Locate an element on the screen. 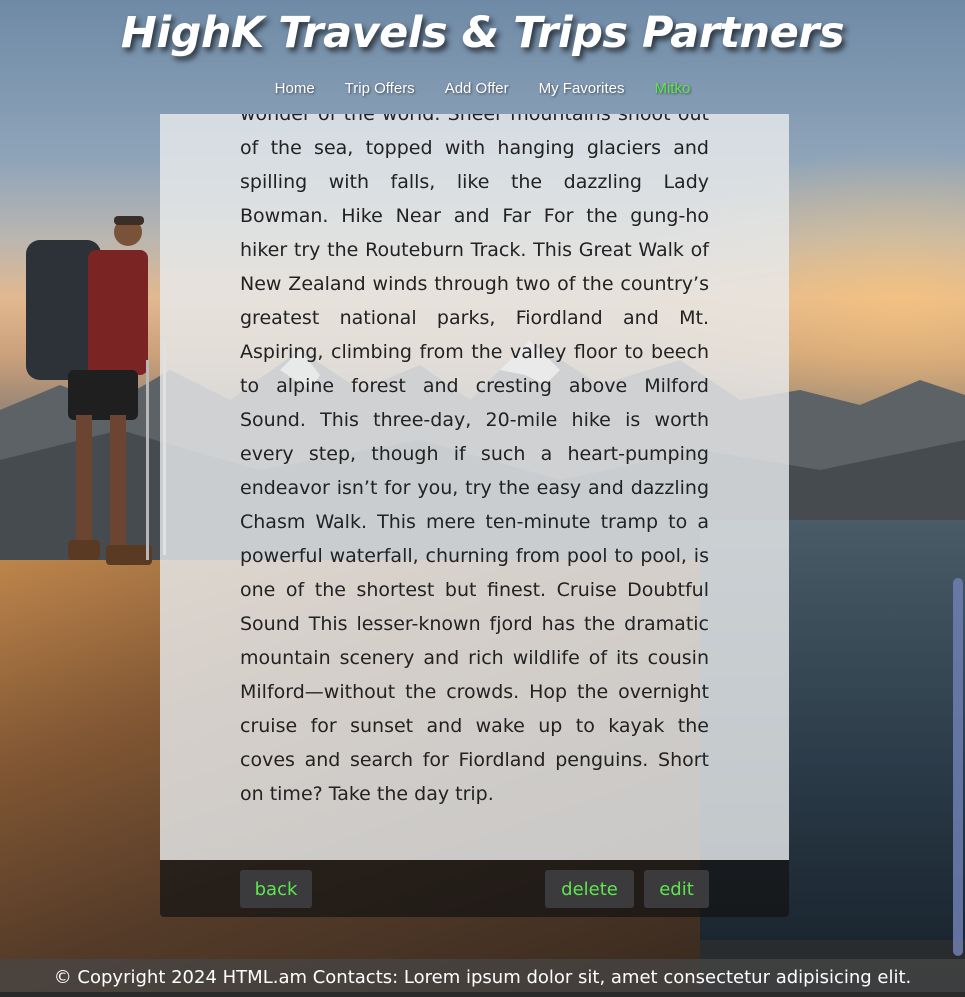 This screenshot has width=965, height=997. scrollbar-thumb is located at coordinates (958, 767).